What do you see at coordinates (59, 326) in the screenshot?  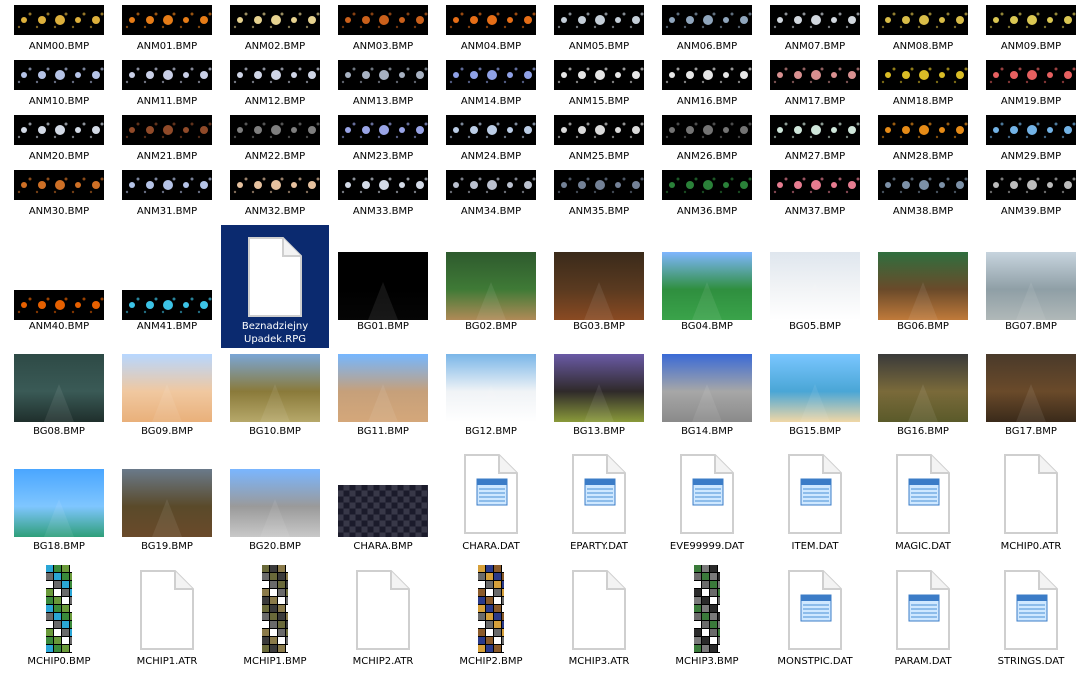 I see `file-name: ANM40.BMP` at bounding box center [59, 326].